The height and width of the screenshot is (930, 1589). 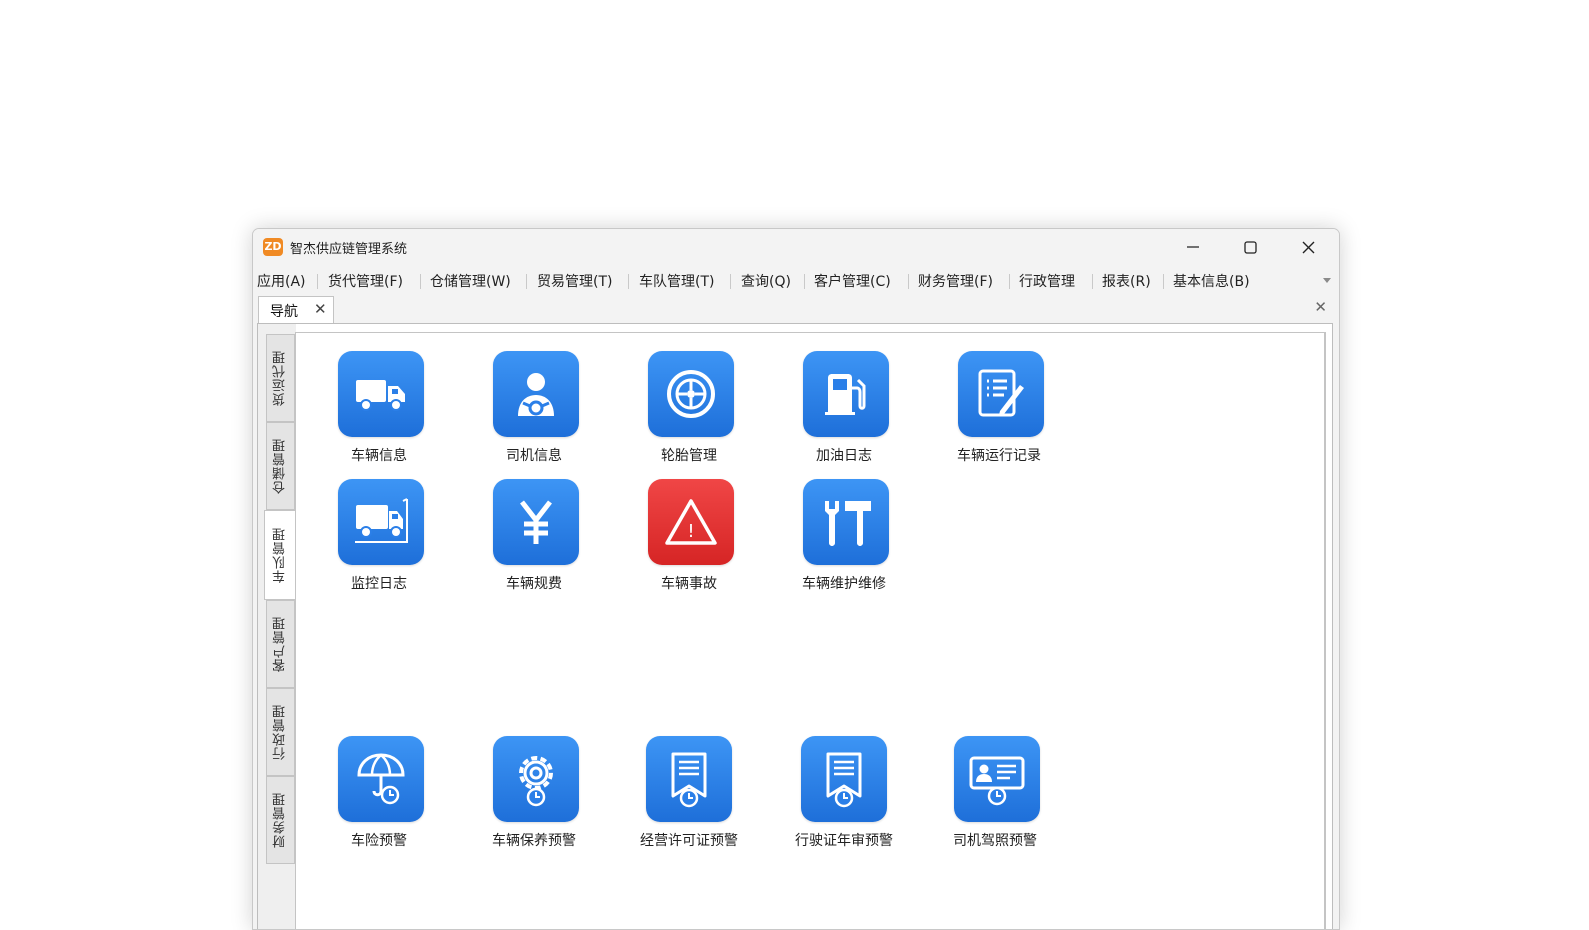 What do you see at coordinates (997, 779) in the screenshot?
I see `id-card-clock-icon` at bounding box center [997, 779].